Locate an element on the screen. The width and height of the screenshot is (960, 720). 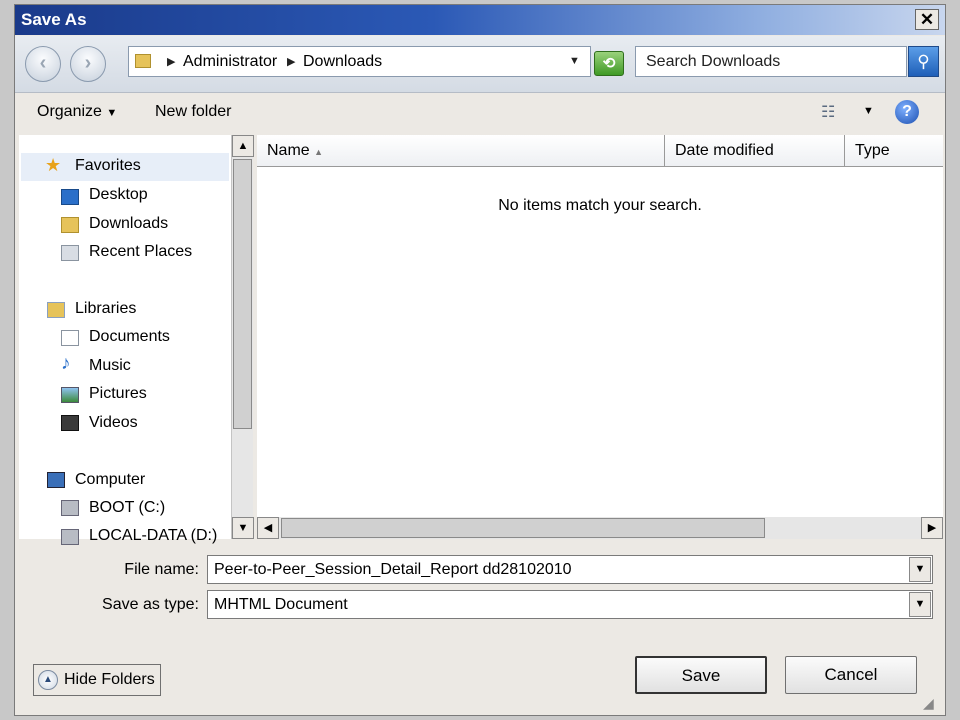
breadcrumb-administrator: Administrator is located at coordinates (230, 62).